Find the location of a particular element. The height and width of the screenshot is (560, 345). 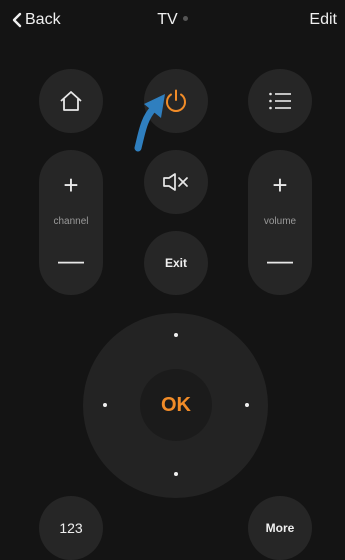

mute-speaker-icon is located at coordinates (175, 182).